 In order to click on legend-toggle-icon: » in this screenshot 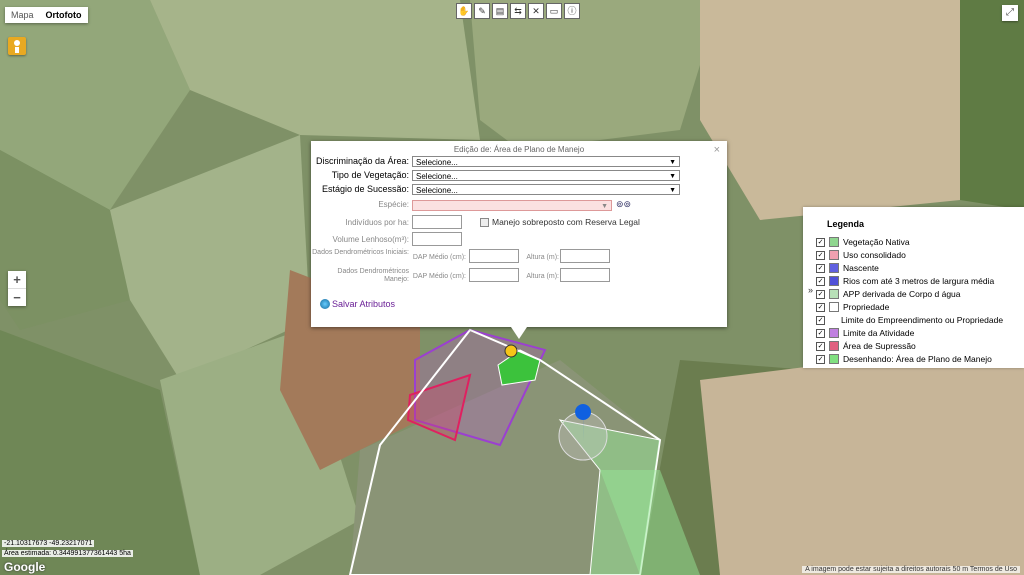, I will do `click(810, 290)`.